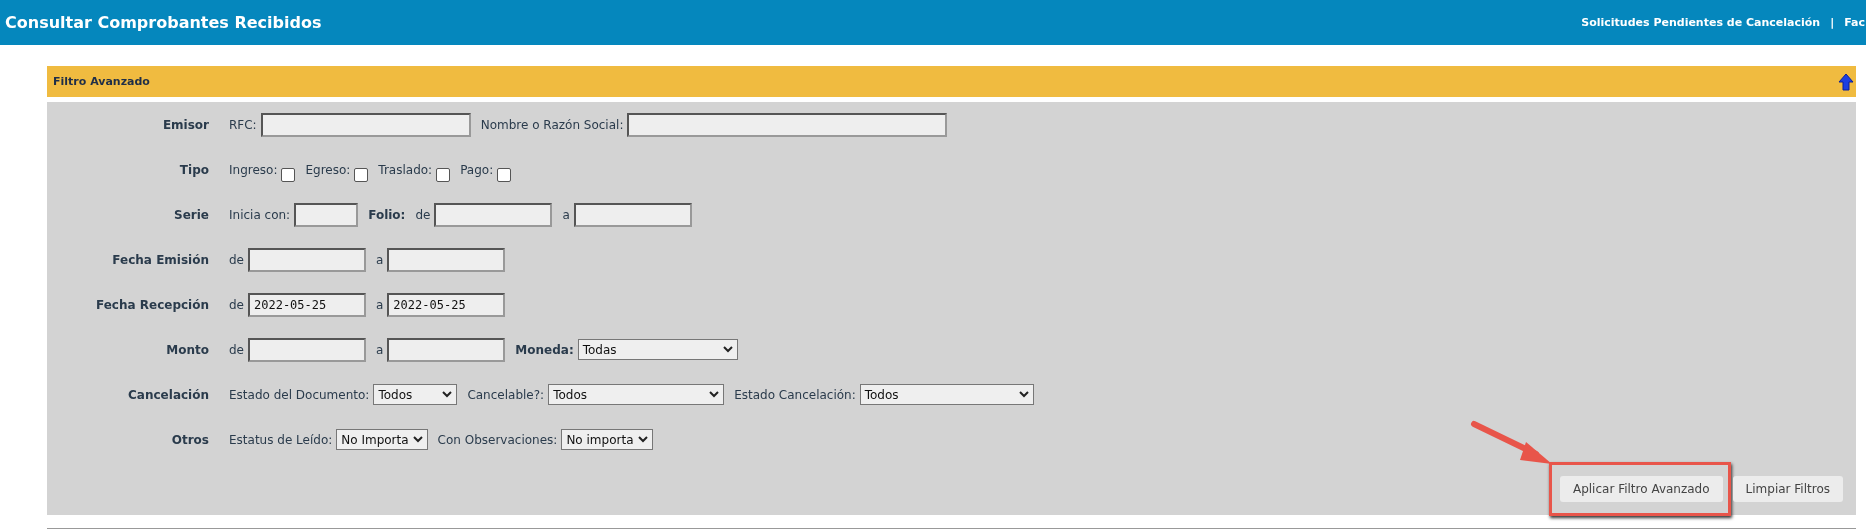  What do you see at coordinates (405, 169) in the screenshot?
I see `field-label: Traslado:` at bounding box center [405, 169].